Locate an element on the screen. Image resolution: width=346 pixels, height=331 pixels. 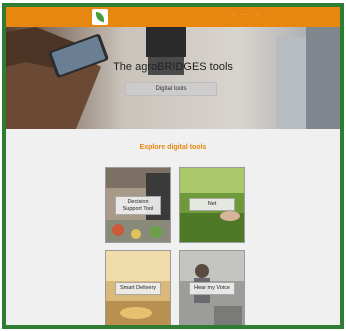
agrobridges-logo-icon is located at coordinates (100, 17).